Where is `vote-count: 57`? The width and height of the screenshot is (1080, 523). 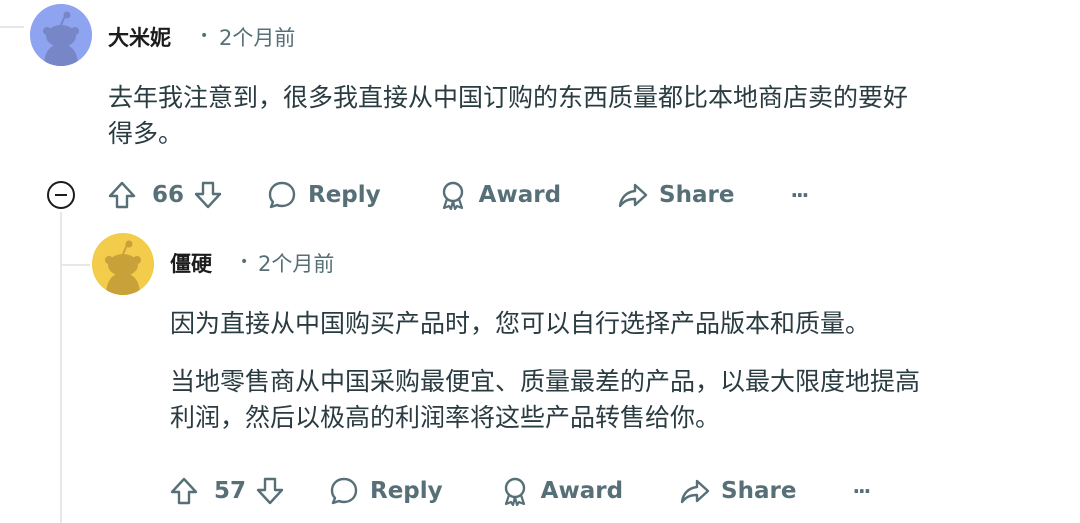 vote-count: 57 is located at coordinates (230, 491).